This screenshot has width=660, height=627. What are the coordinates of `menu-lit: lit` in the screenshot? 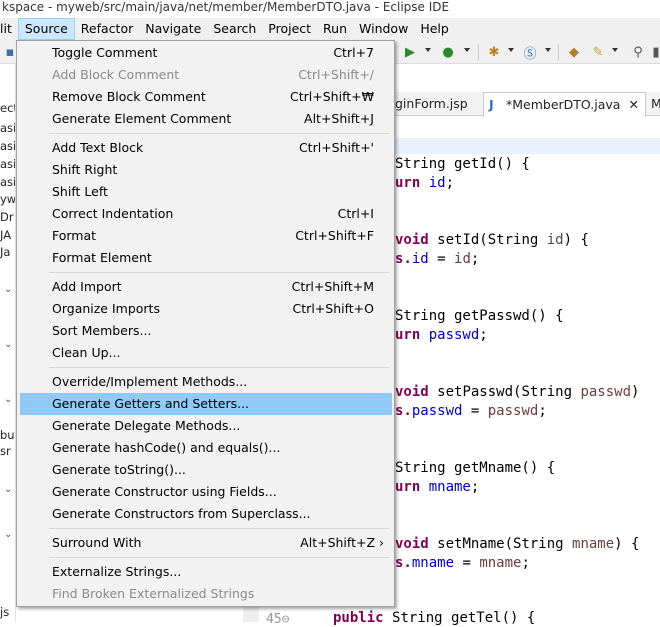 It's located at (9, 29).